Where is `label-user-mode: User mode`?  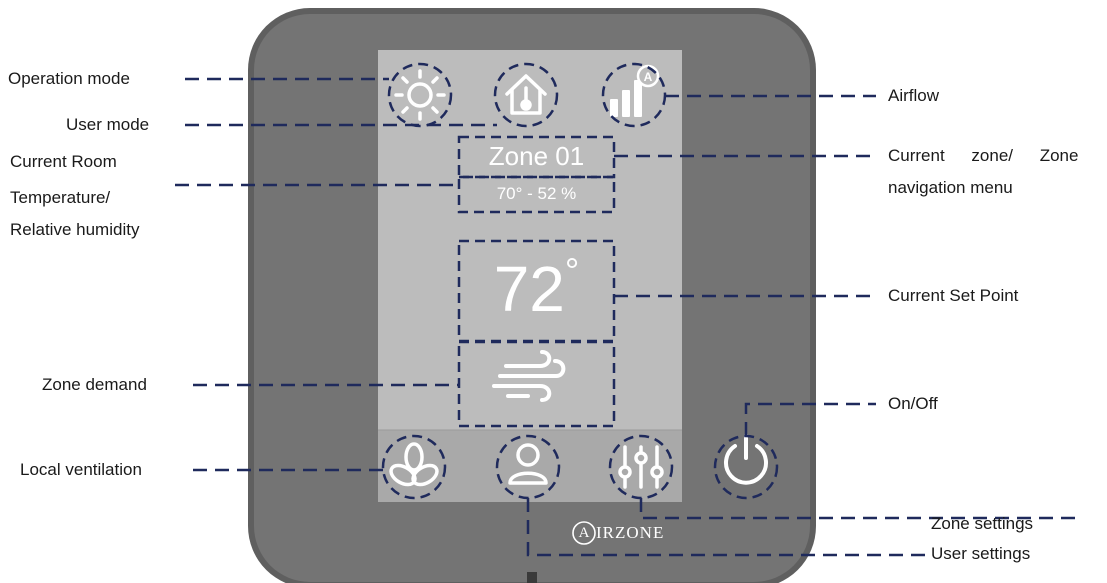
label-user-mode: User mode is located at coordinates (108, 124).